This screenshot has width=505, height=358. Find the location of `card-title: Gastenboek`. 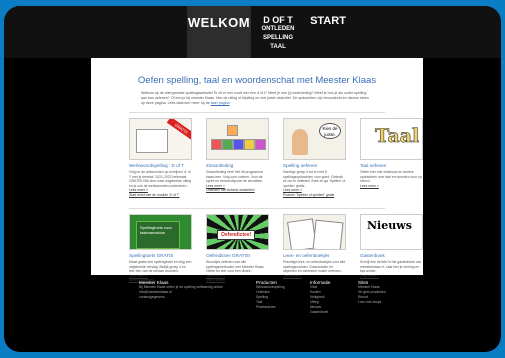

card-title: Gastenboek is located at coordinates (391, 255).